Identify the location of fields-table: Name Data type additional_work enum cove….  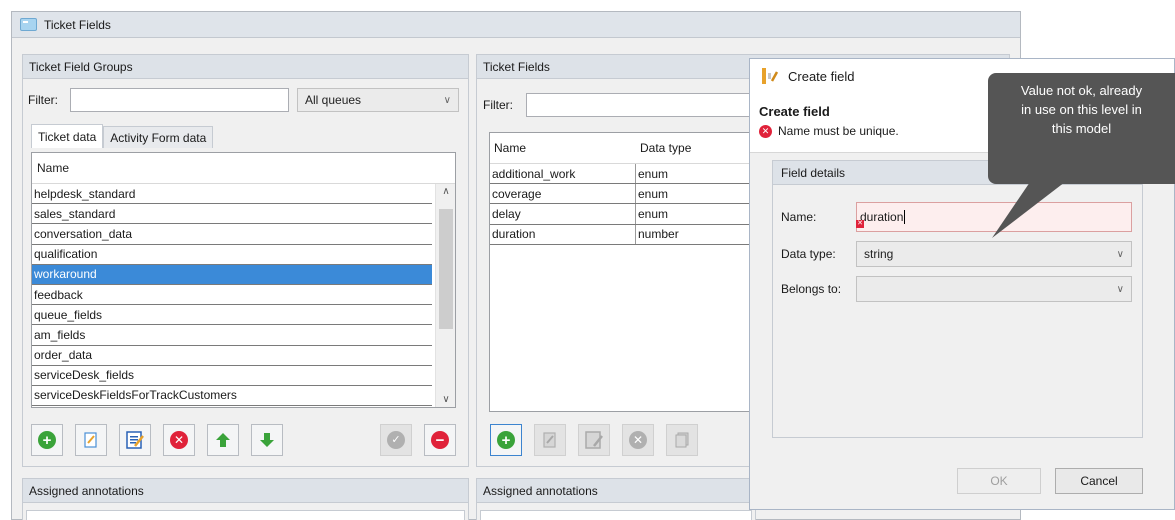
(621, 272).